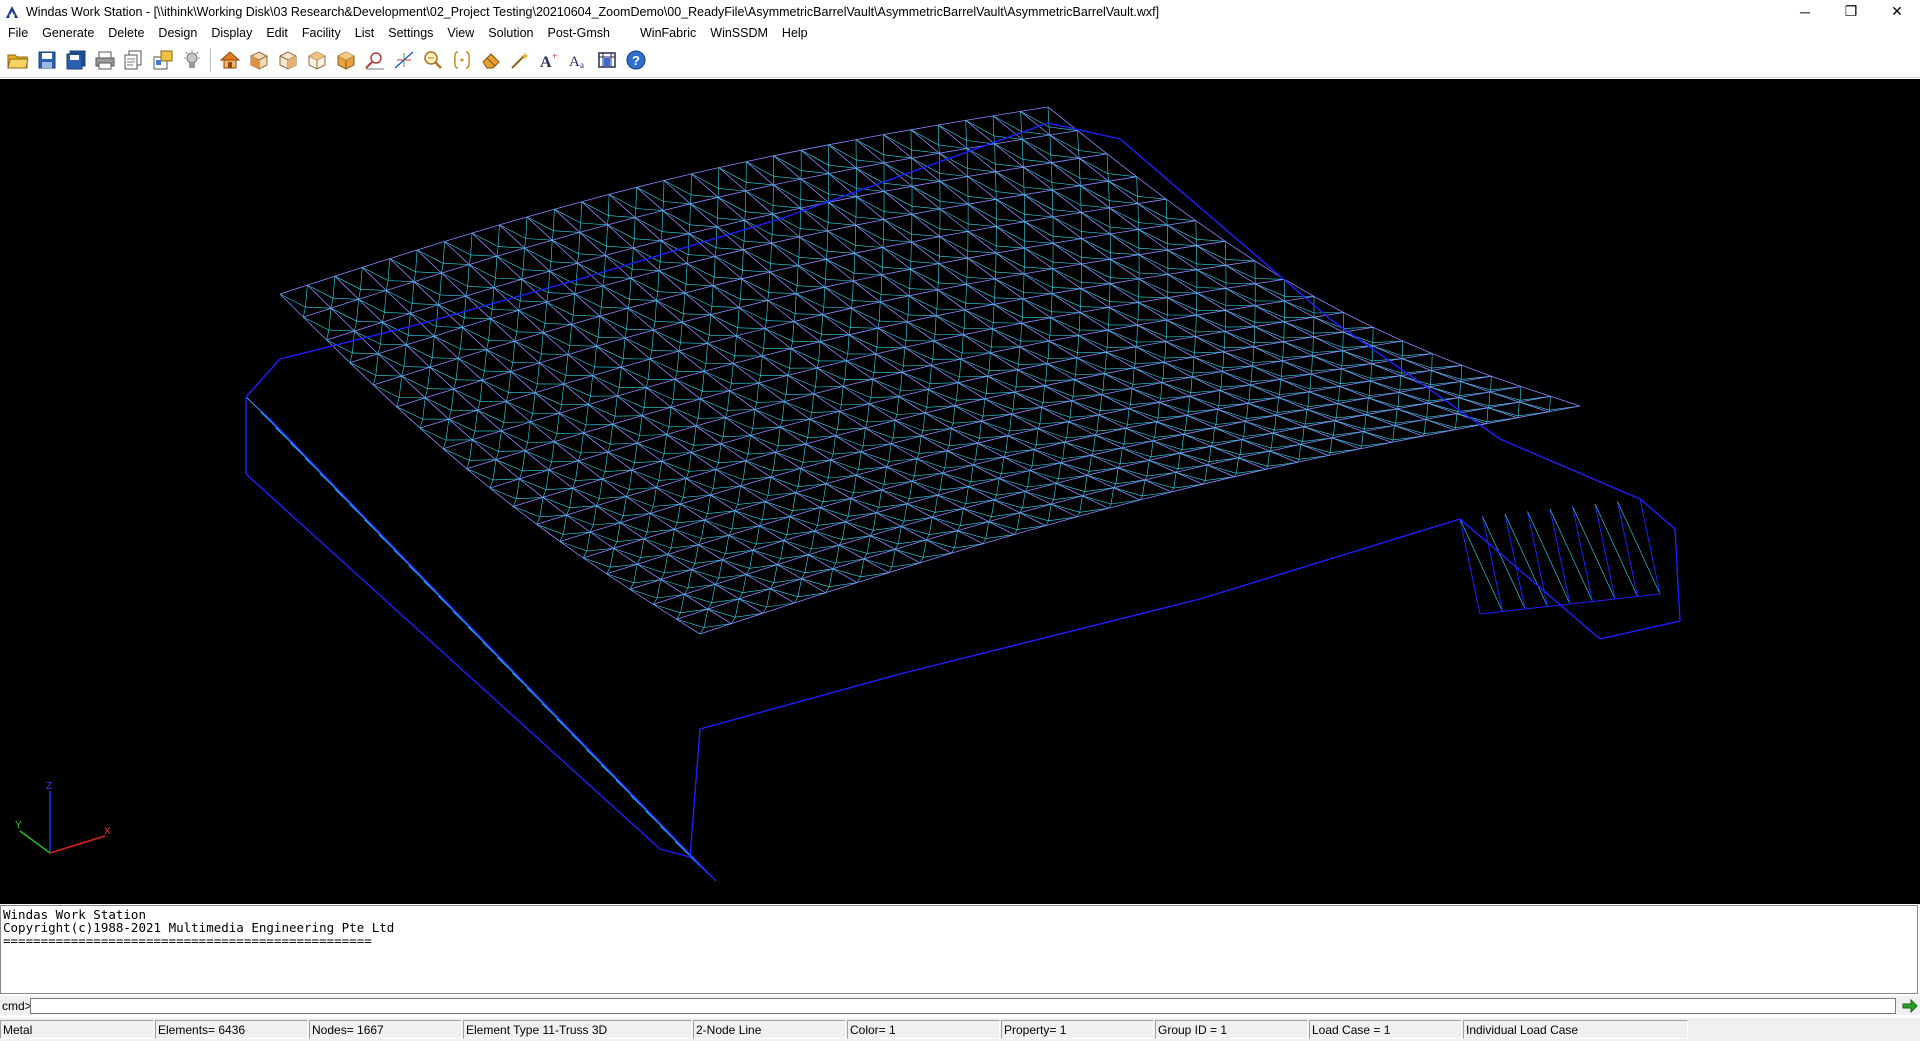 The image size is (1920, 1041). Describe the element at coordinates (316, 60) in the screenshot. I see `box-iso-icon` at that location.